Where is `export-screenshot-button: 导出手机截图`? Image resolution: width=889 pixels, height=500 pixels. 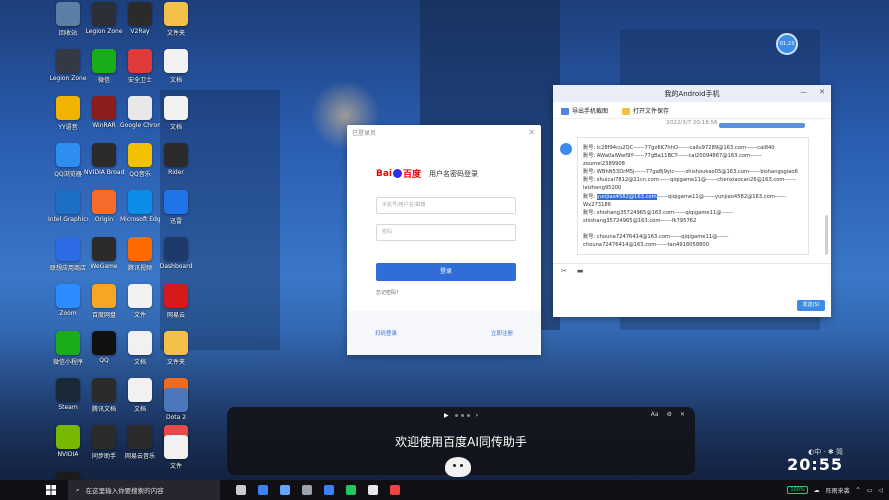
export-screenshot-button: 导出手机截图 is located at coordinates (584, 110).